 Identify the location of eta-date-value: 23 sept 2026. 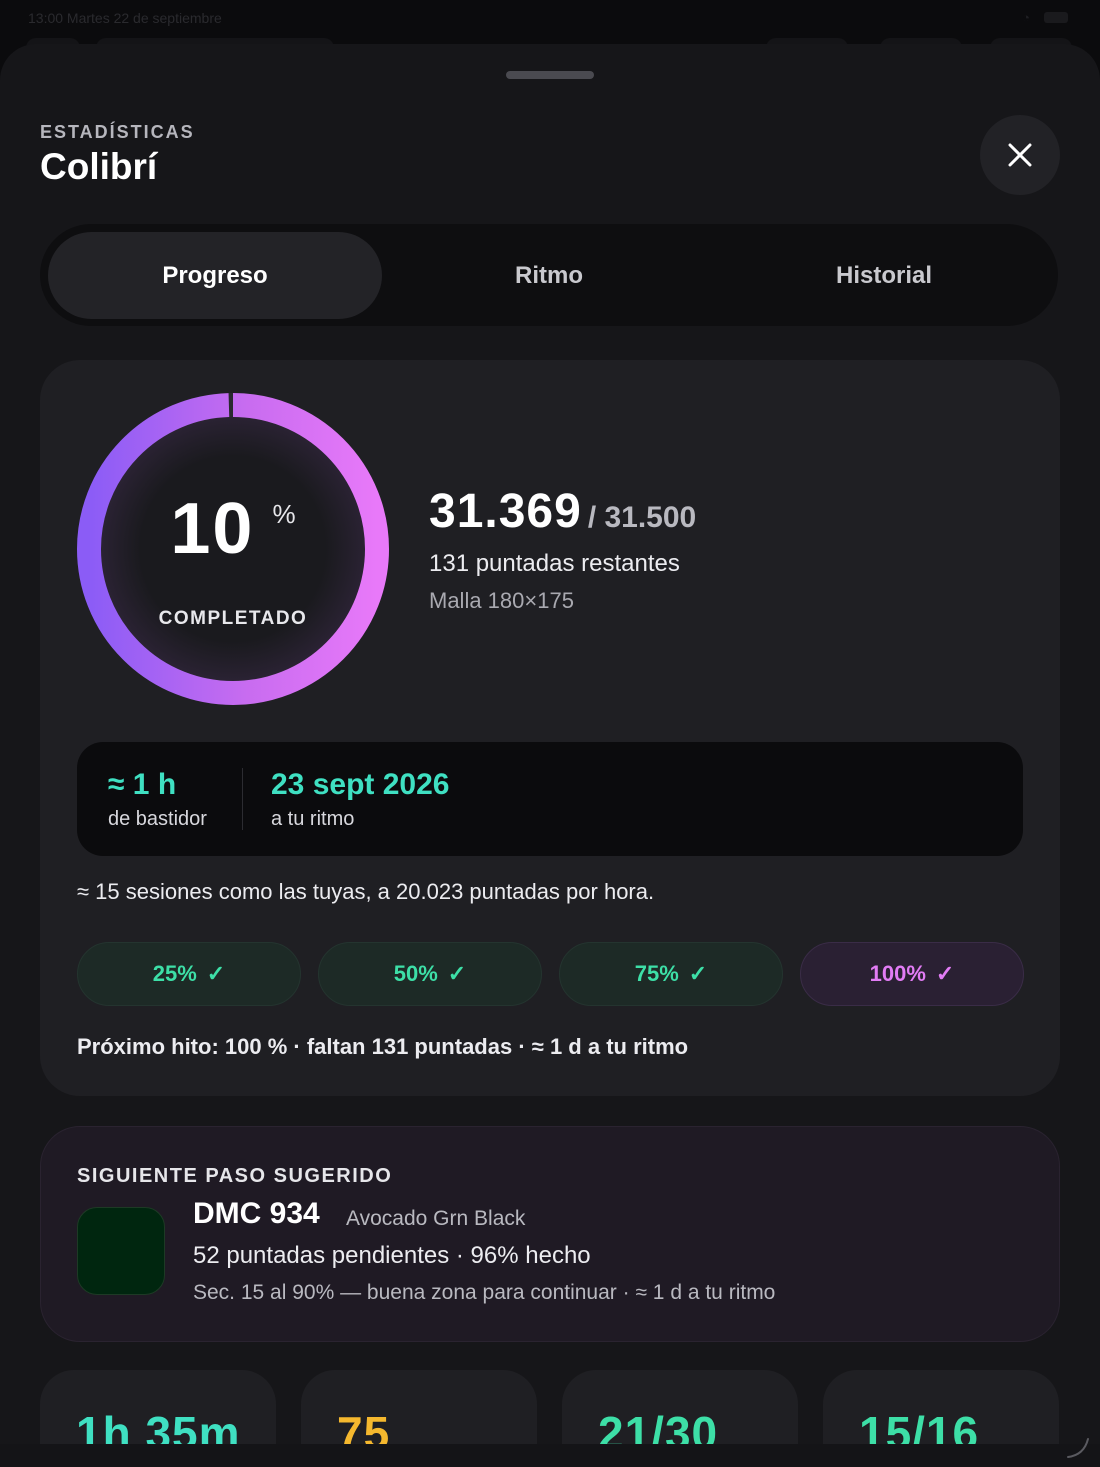
(360, 784).